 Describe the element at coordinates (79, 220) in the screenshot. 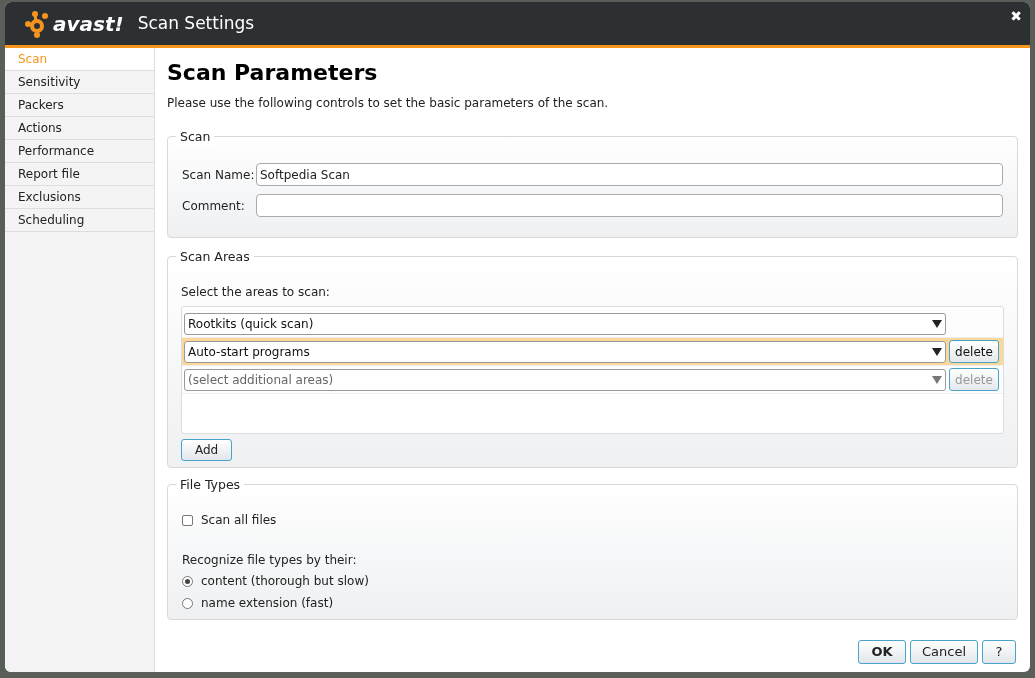

I see `sidebar-item: Scheduling` at that location.